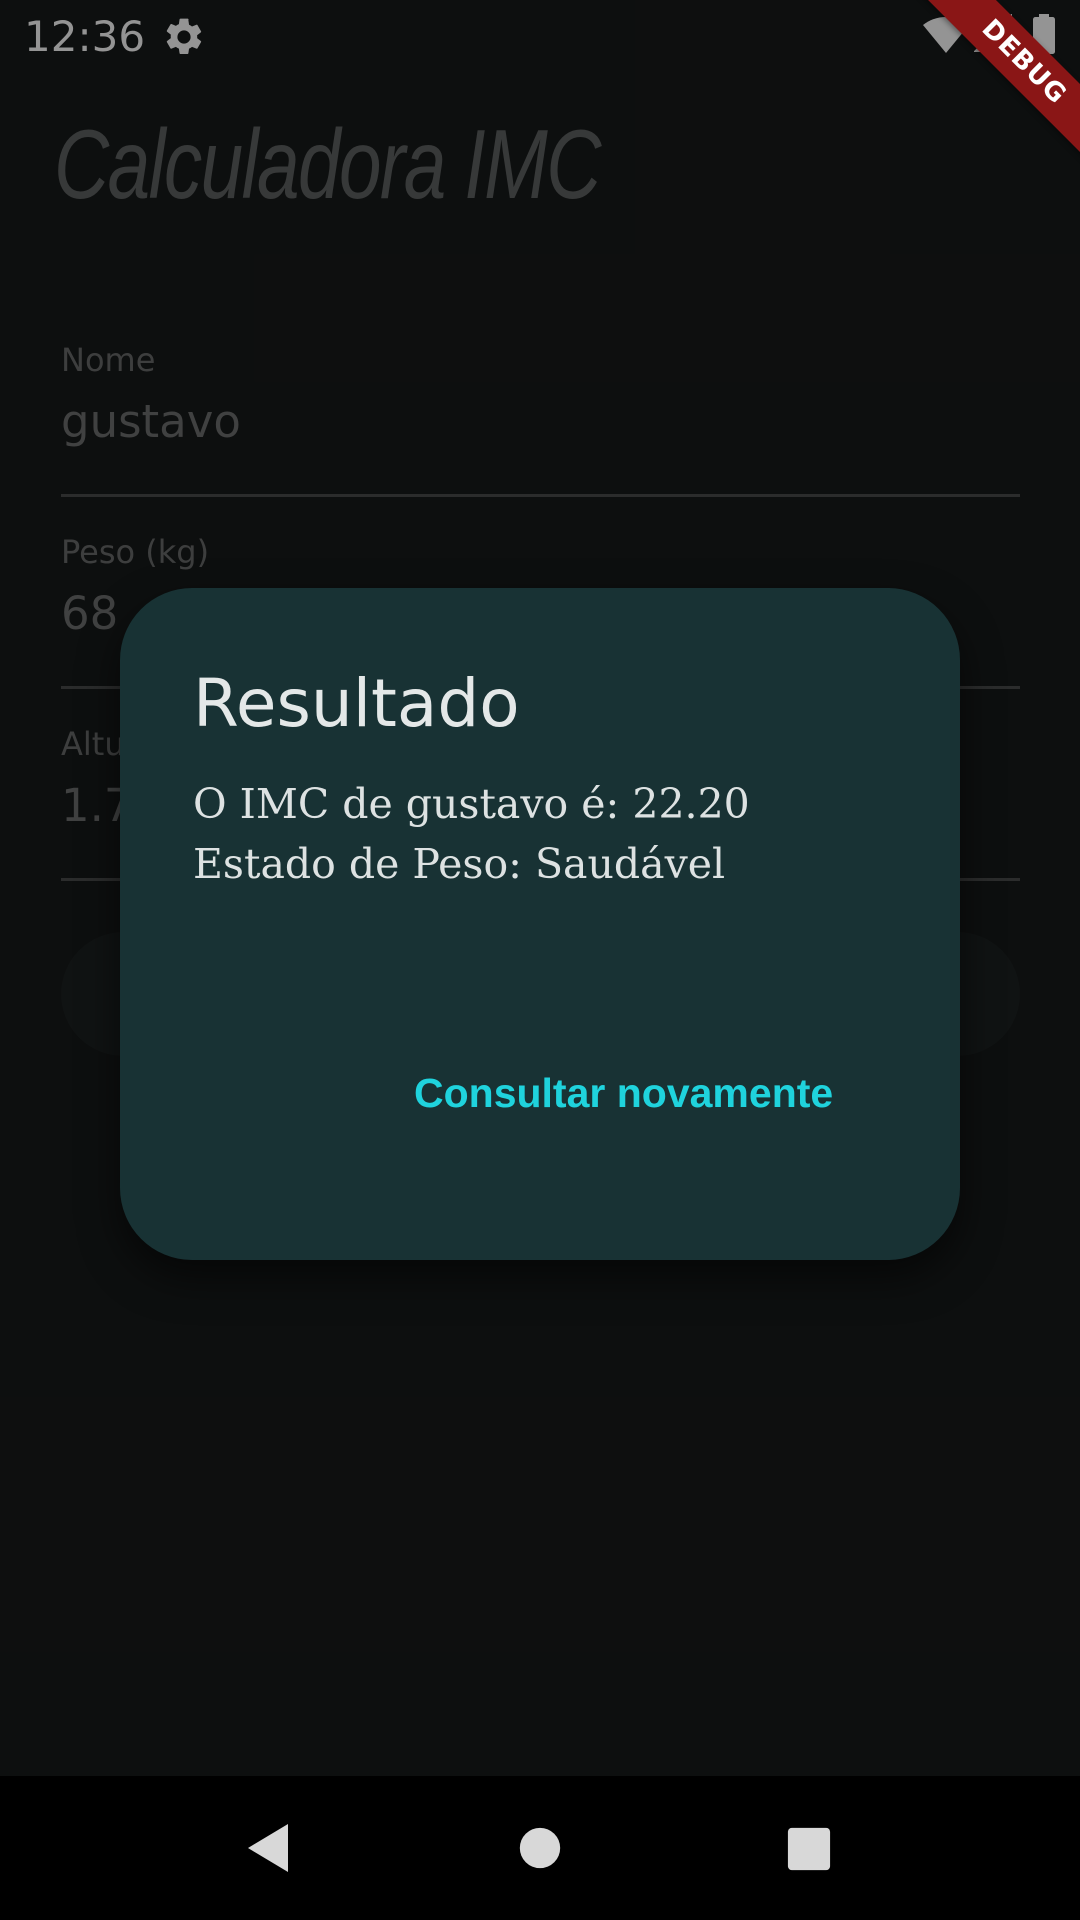 This screenshot has width=1080, height=1920. What do you see at coordinates (356, 703) in the screenshot?
I see `dialog-title: Resultado` at bounding box center [356, 703].